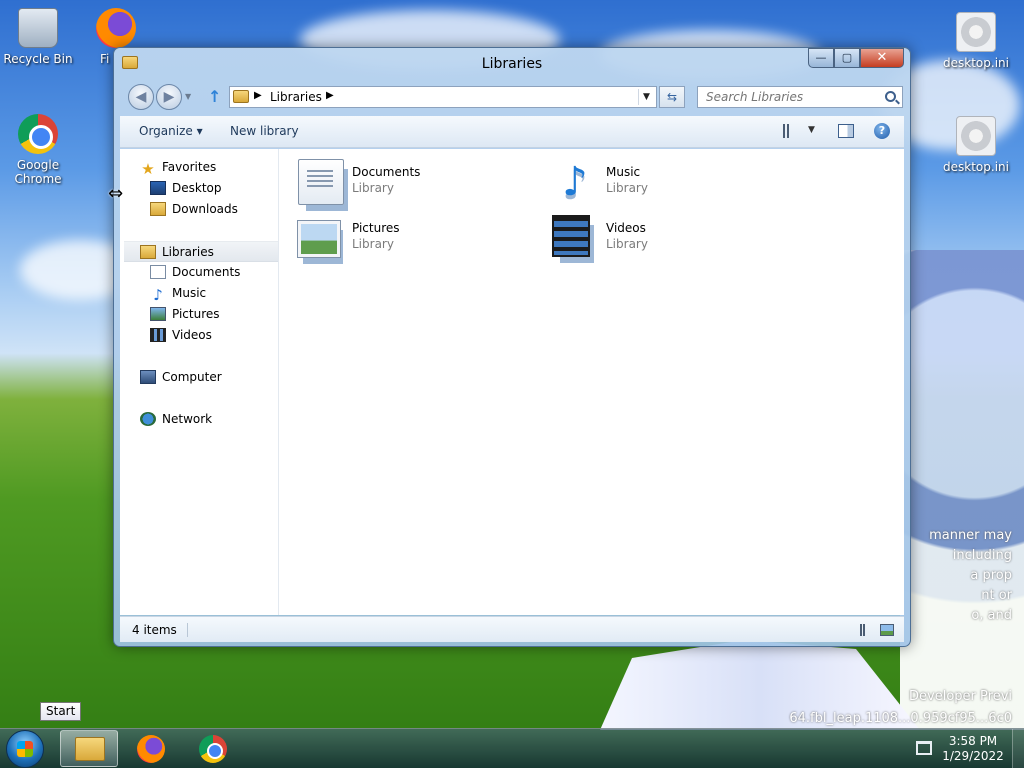  What do you see at coordinates (962, 490) in the screenshot?
I see `wallpaper-character` at bounding box center [962, 490].